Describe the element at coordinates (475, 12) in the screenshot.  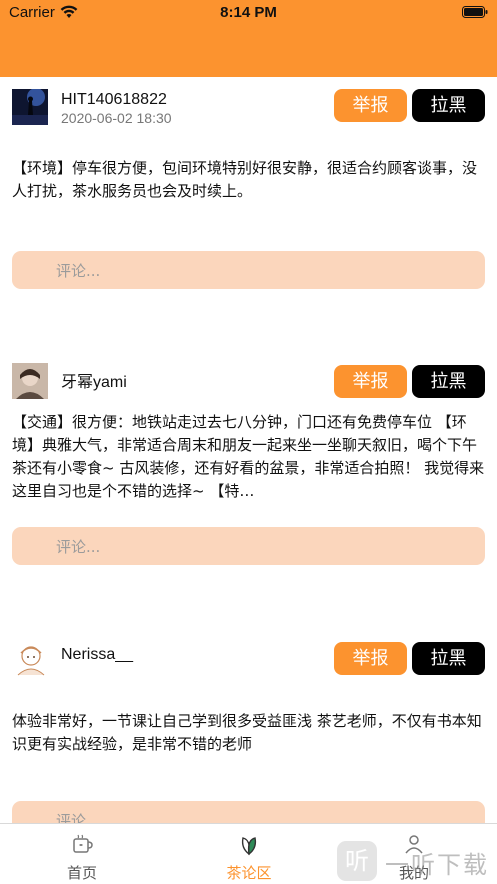
I see `battery-icon` at that location.